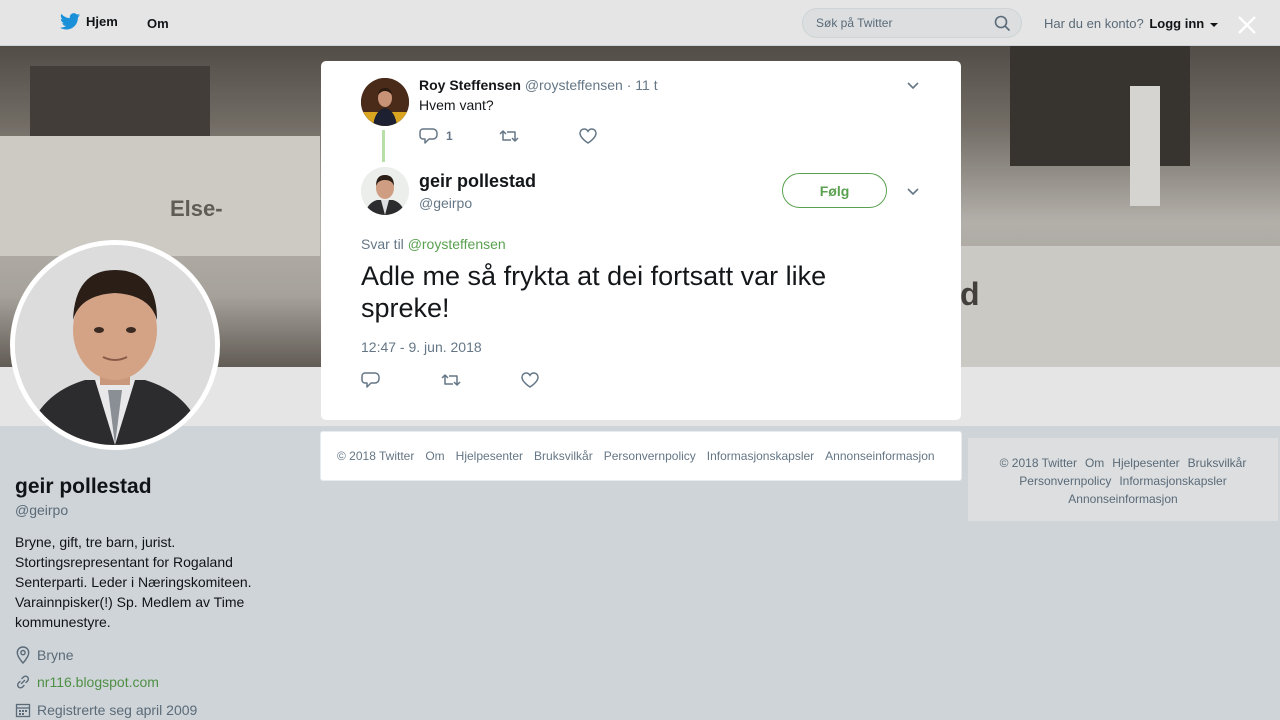 The image size is (1280, 720). Describe the element at coordinates (1247, 25) in the screenshot. I see `close-icon` at that location.